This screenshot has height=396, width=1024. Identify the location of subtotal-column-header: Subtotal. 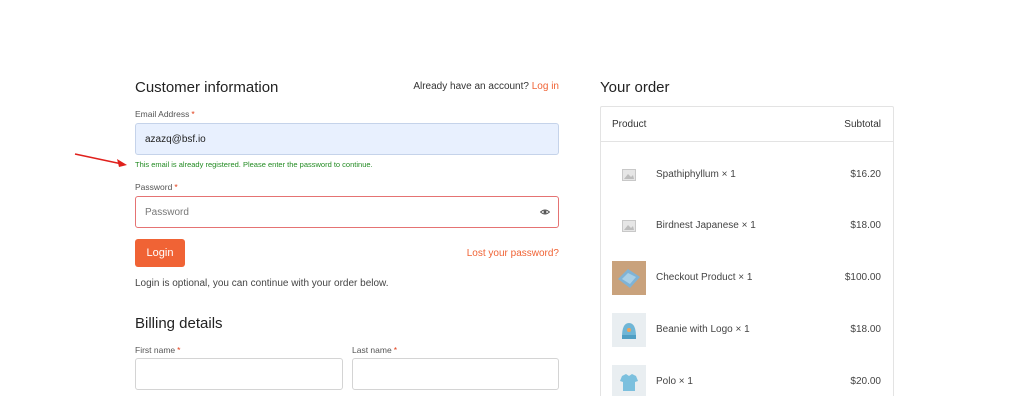
(862, 124).